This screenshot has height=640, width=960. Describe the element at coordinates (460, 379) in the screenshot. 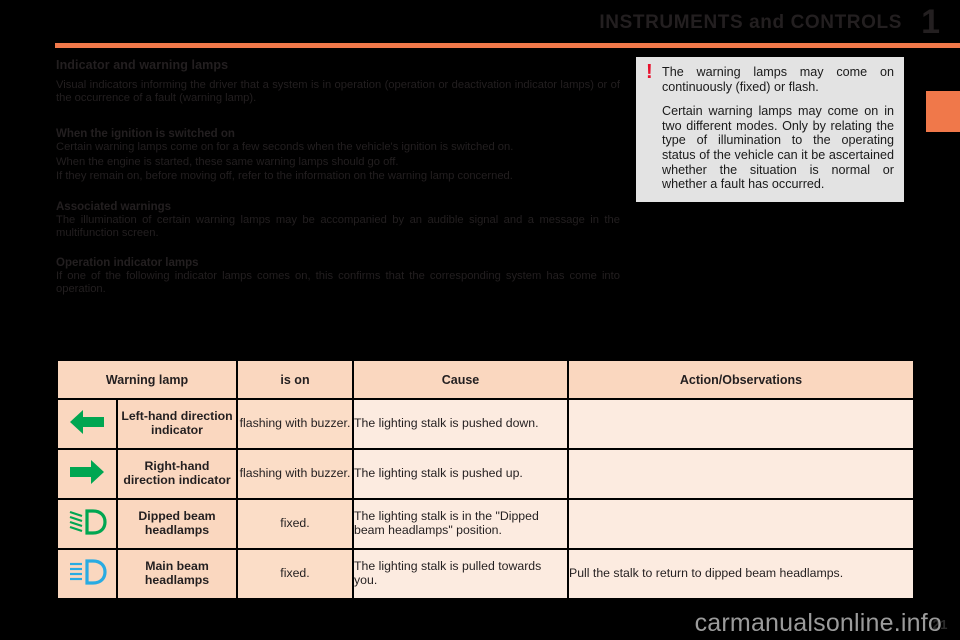

I see `column-header-cause: Cause` at that location.